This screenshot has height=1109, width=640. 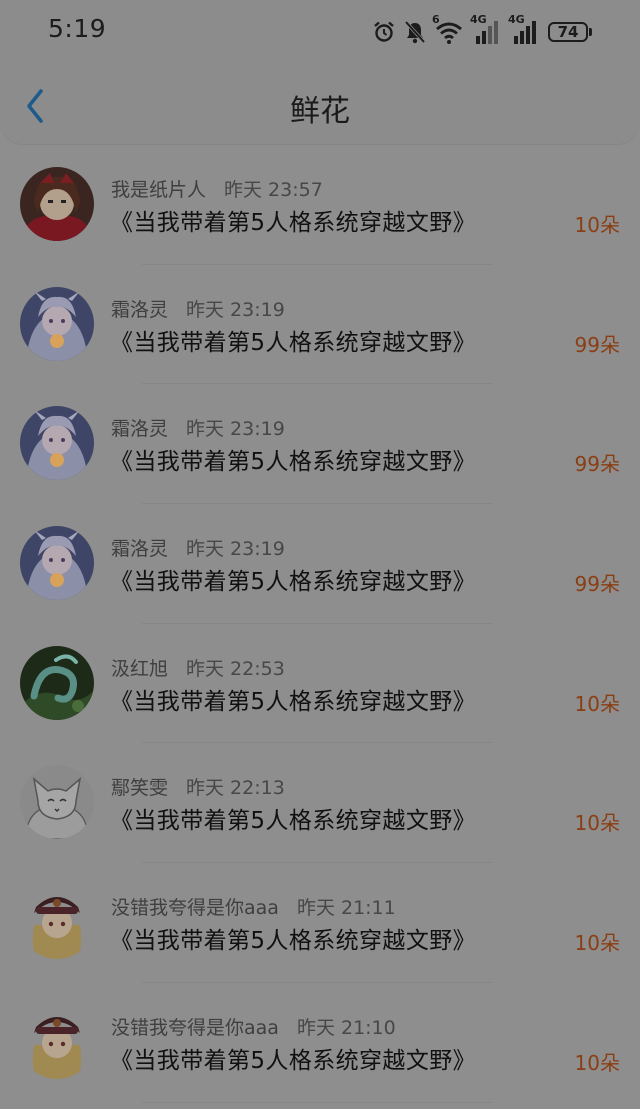 What do you see at coordinates (158, 190) in the screenshot?
I see `username: 我是纸片人` at bounding box center [158, 190].